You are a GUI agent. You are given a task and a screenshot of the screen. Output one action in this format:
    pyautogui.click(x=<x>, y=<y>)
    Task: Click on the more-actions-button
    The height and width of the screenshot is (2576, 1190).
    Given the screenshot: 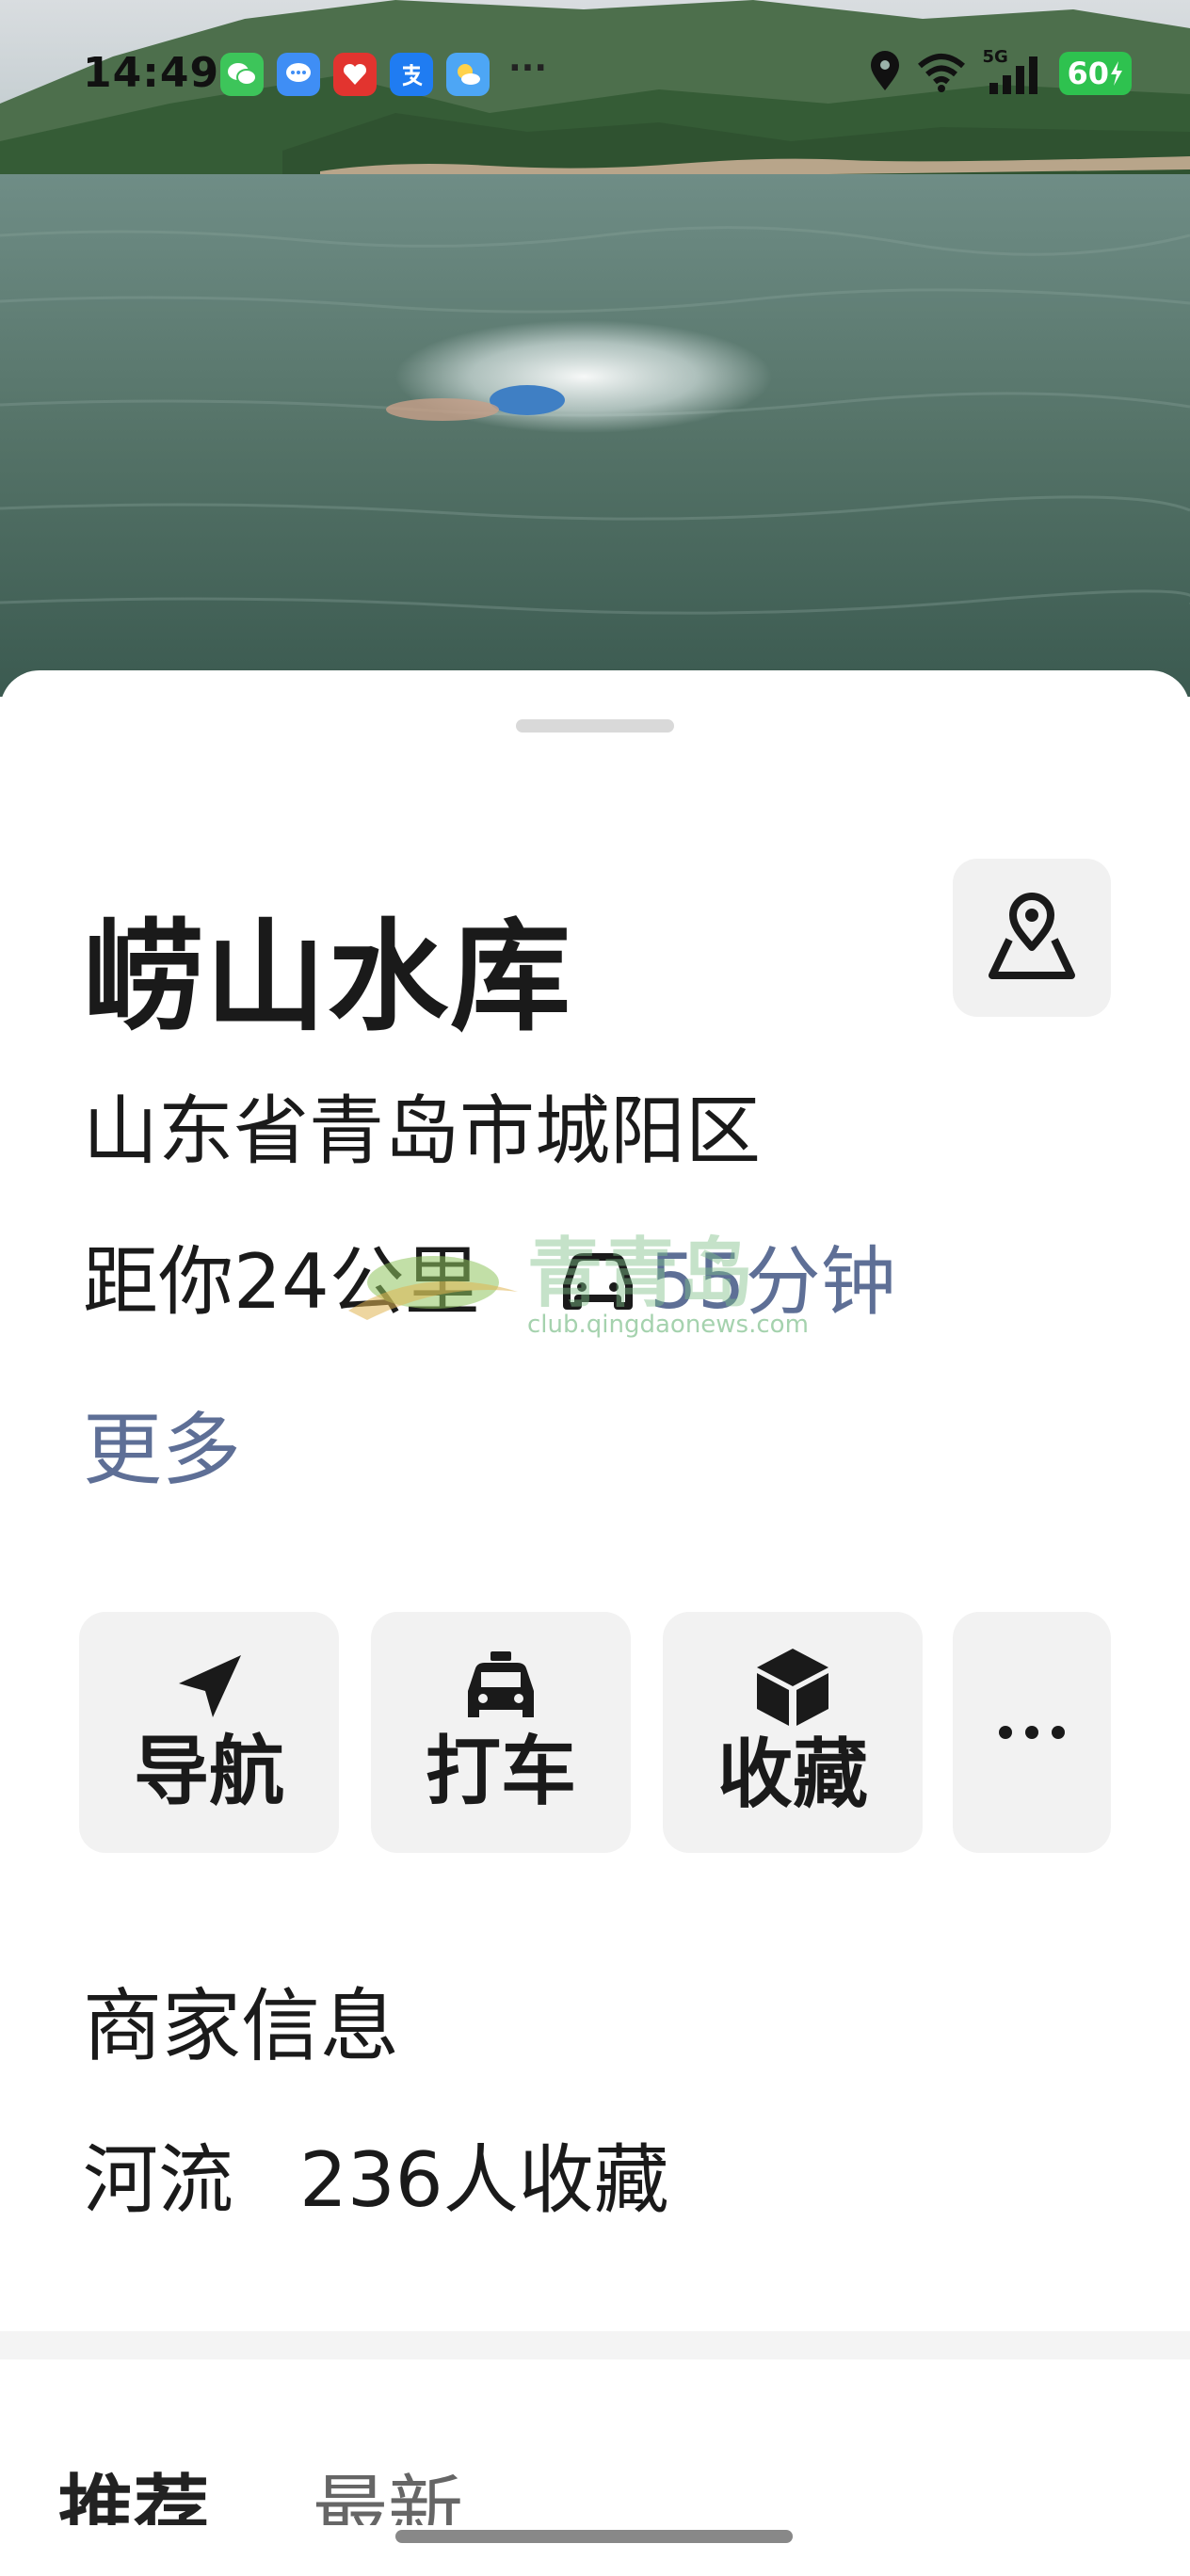 What is the action you would take?
    pyautogui.click(x=1032, y=1732)
    